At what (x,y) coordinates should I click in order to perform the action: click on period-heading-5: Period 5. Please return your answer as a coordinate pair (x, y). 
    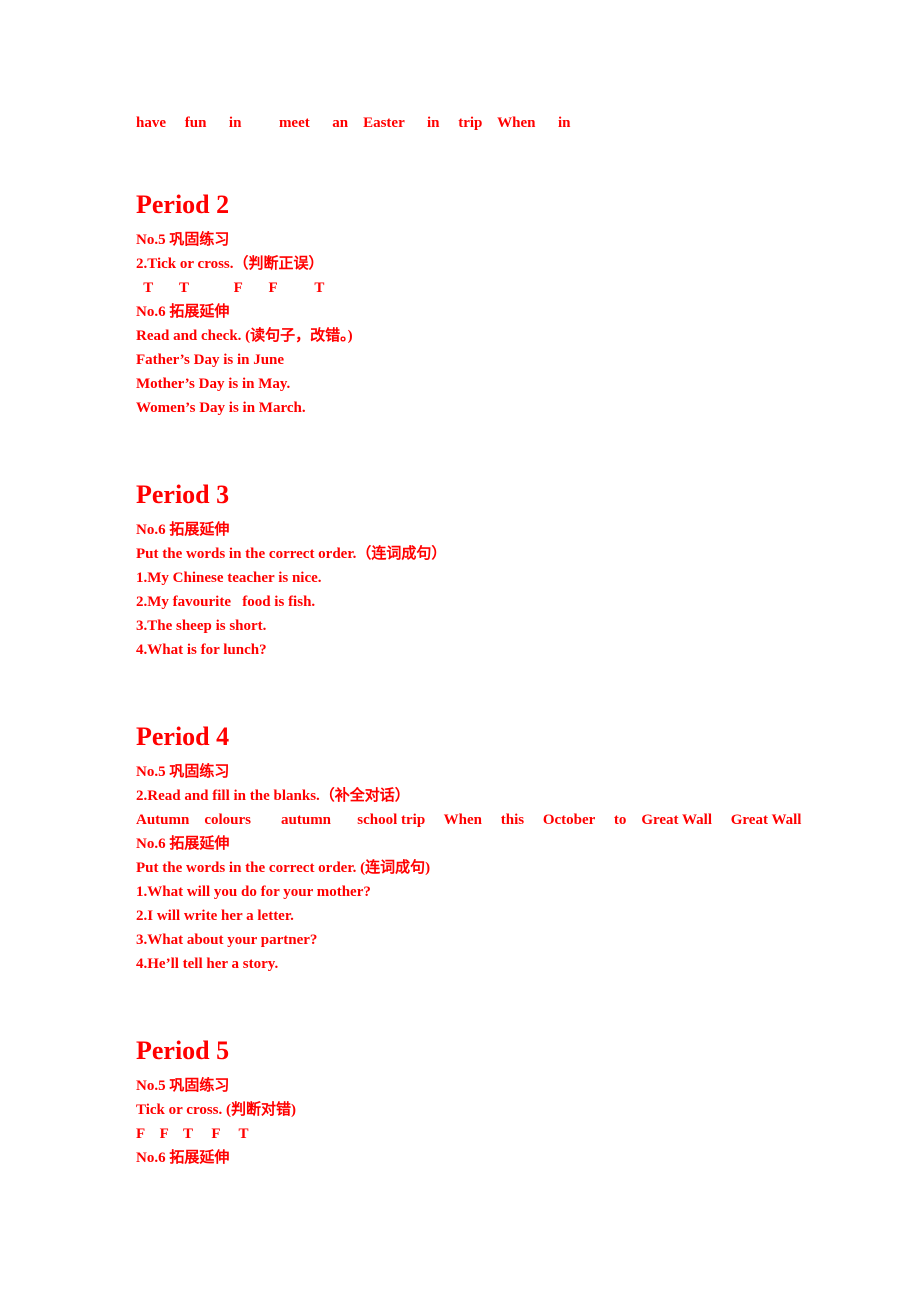
    Looking at the image, I should click on (183, 1050).